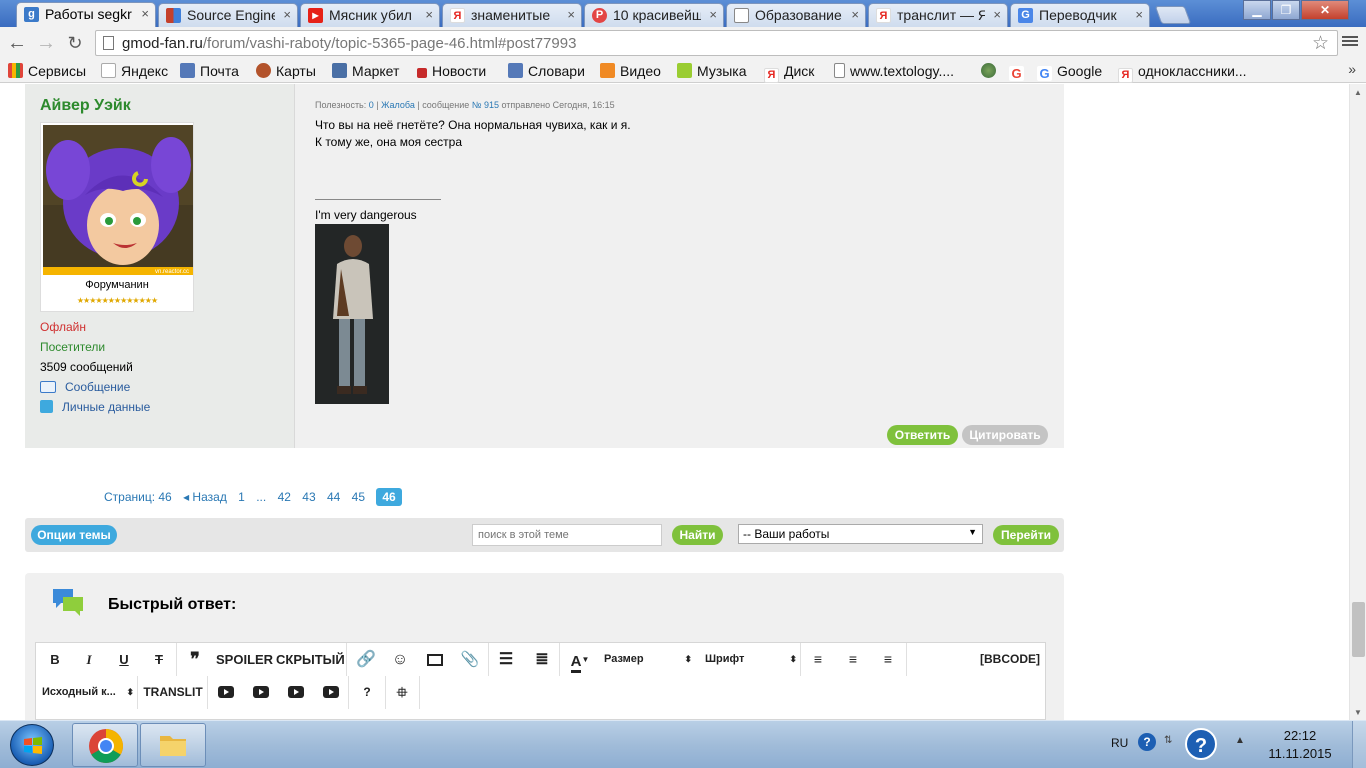  I want to click on network-tray-icon: ⇅, so click(1168, 740).